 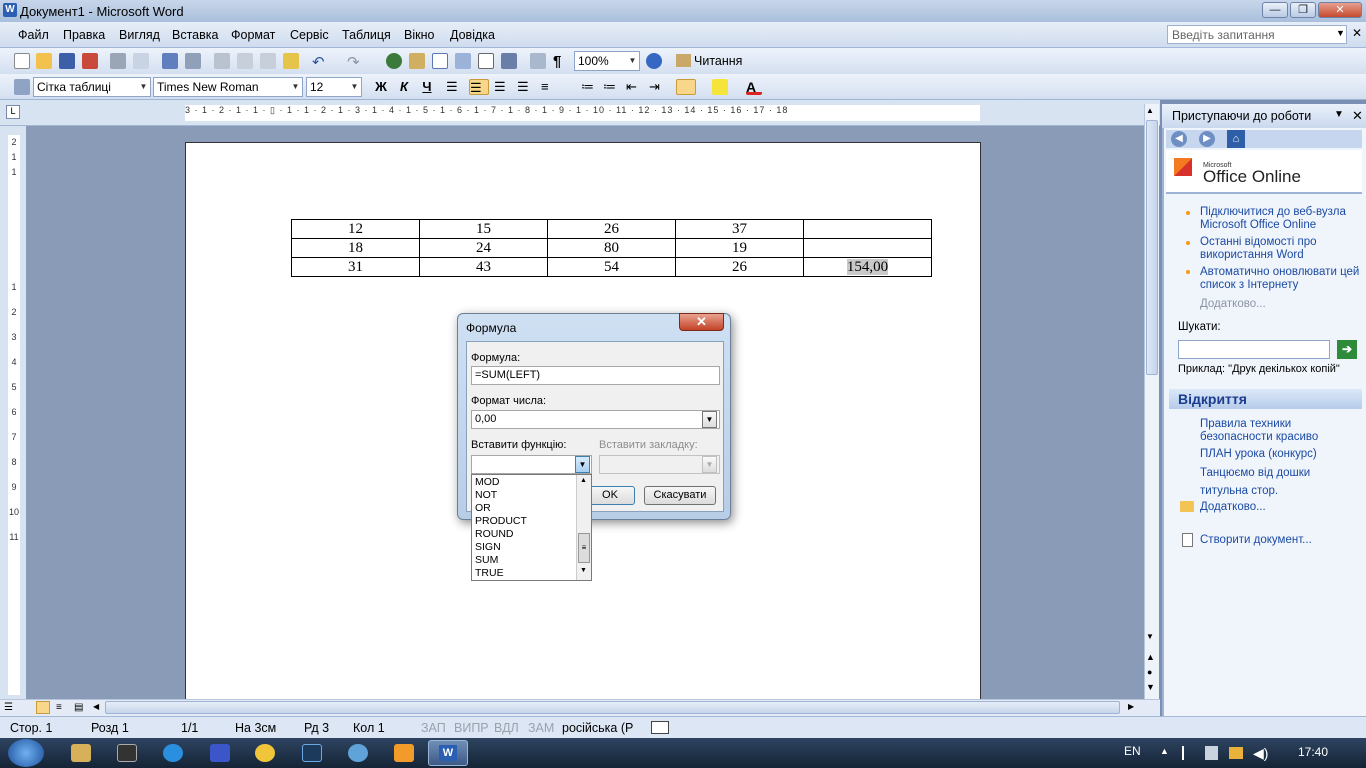 What do you see at coordinates (501, 521) in the screenshot?
I see `list-item: PRODUCT` at bounding box center [501, 521].